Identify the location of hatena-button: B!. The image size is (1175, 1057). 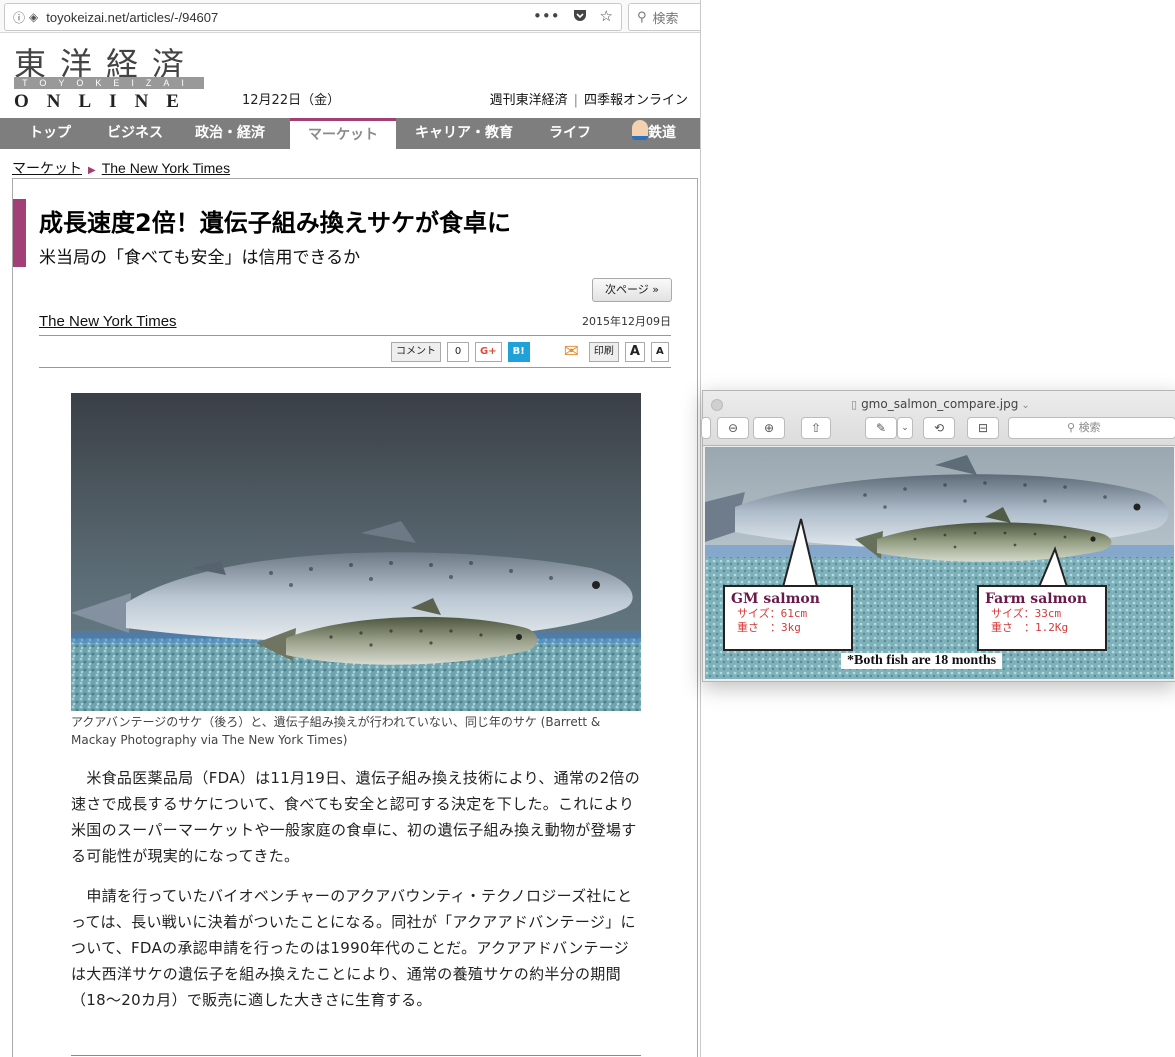
(518, 352).